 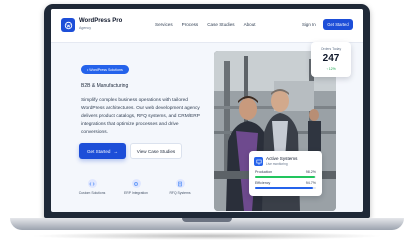 I want to click on get-started-label: Get Started, so click(x=98, y=151).